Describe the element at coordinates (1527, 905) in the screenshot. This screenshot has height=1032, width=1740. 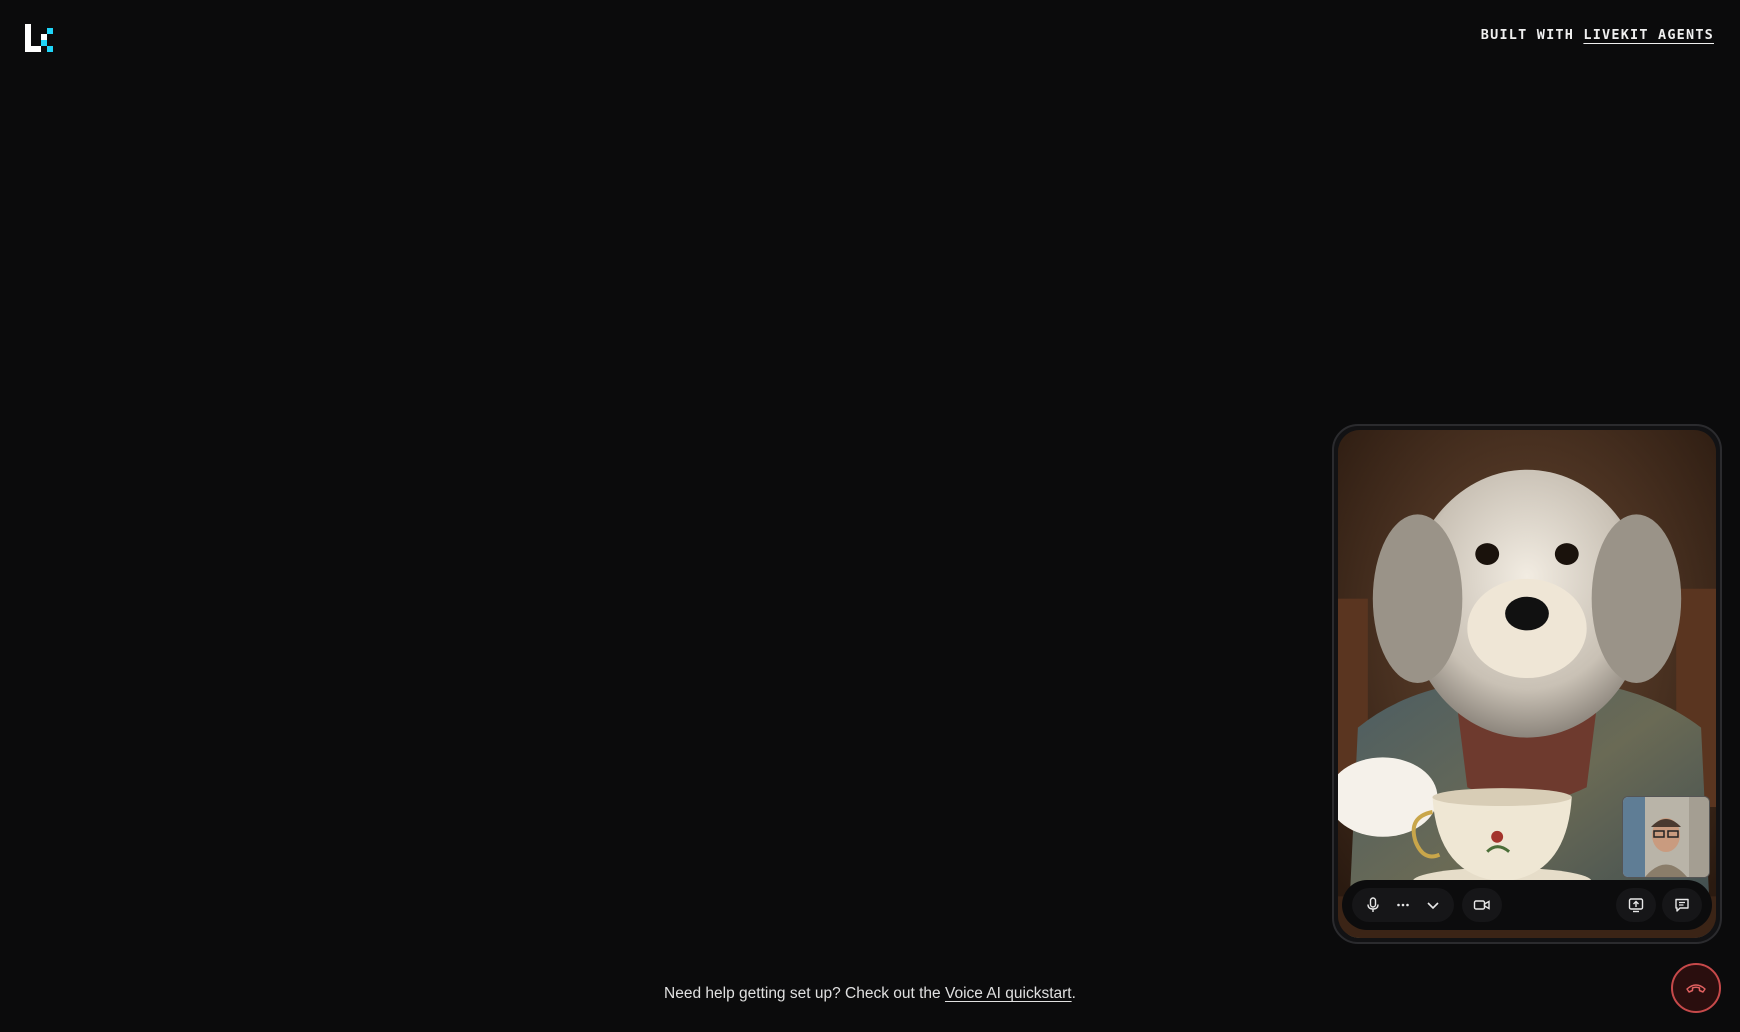
I see `media-control-bar` at that location.